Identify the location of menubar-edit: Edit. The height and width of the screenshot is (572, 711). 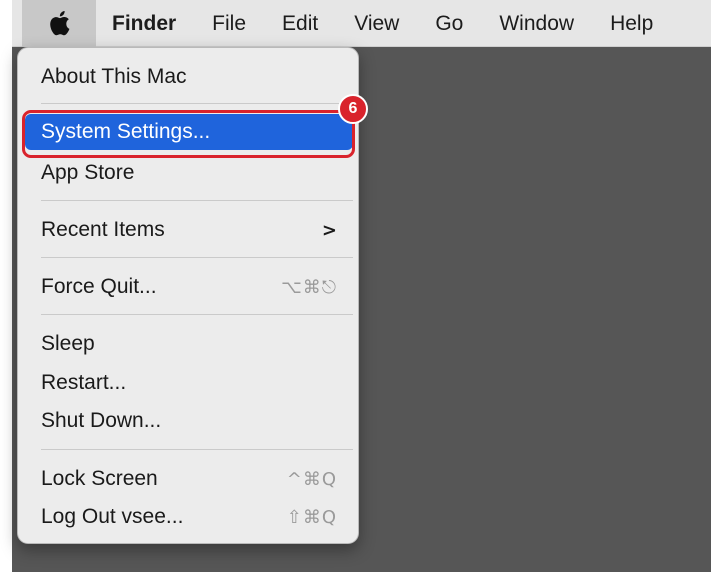
(300, 23).